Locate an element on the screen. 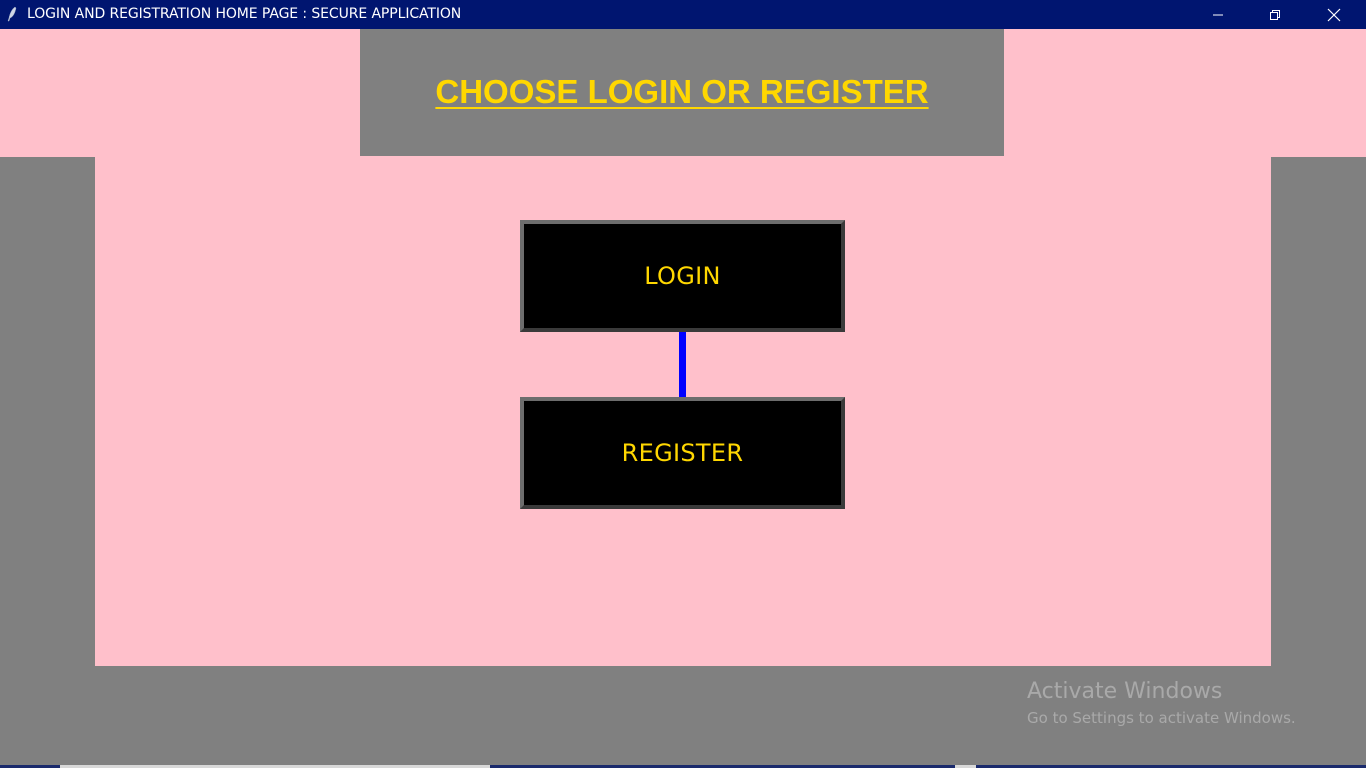 The height and width of the screenshot is (768, 1366). connector-line is located at coordinates (682, 364).